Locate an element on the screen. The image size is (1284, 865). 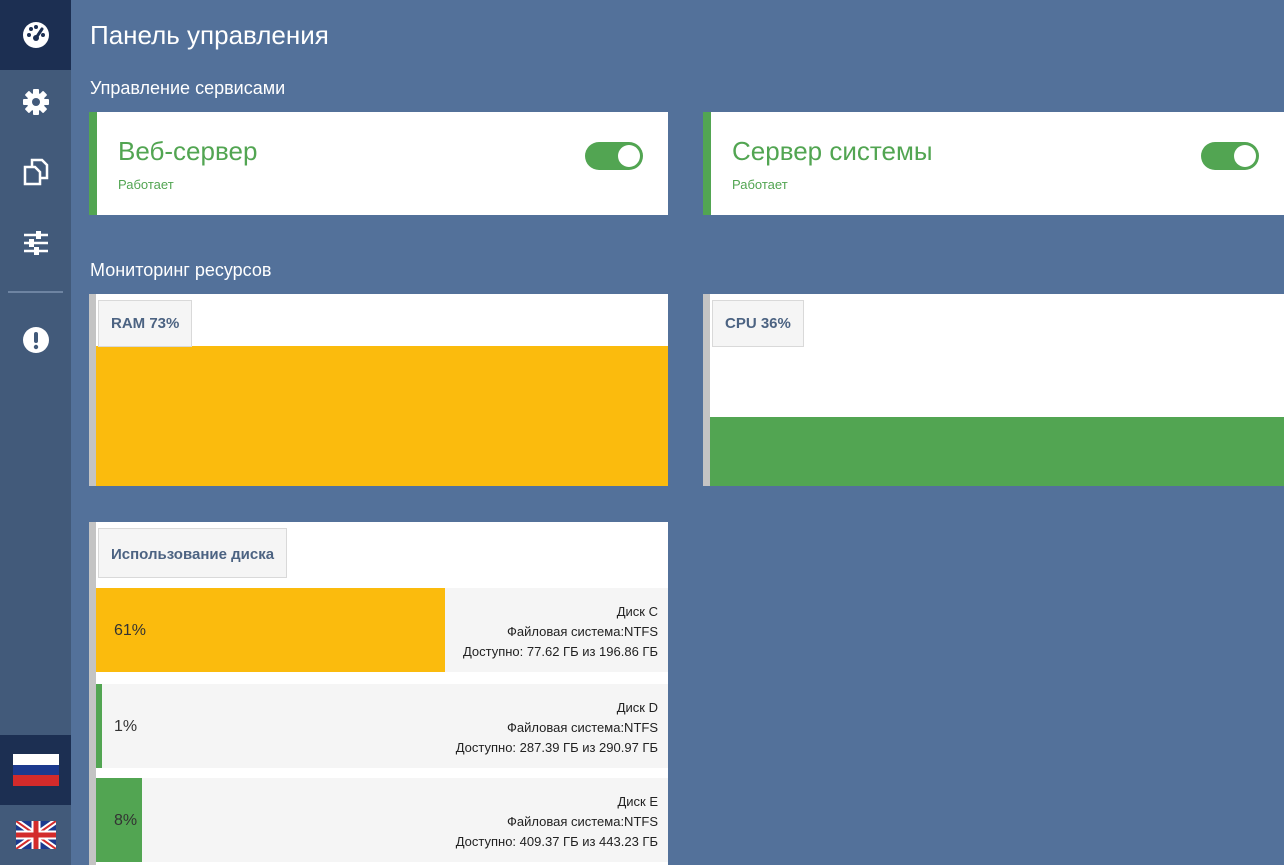
sliders-icon is located at coordinates (35, 243).